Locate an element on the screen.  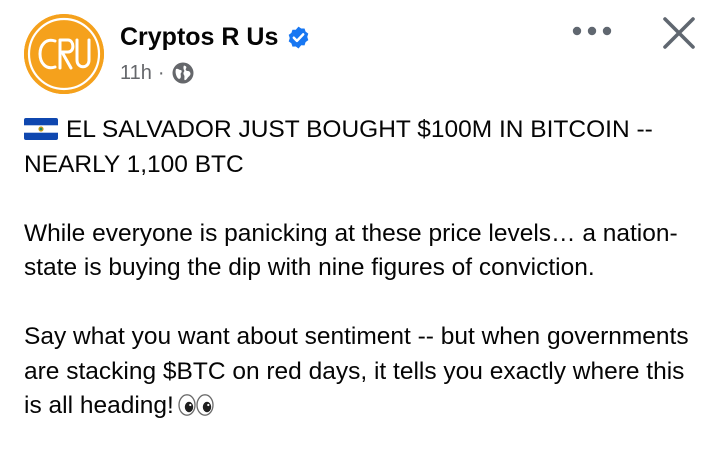
more-options-icon is located at coordinates (592, 31).